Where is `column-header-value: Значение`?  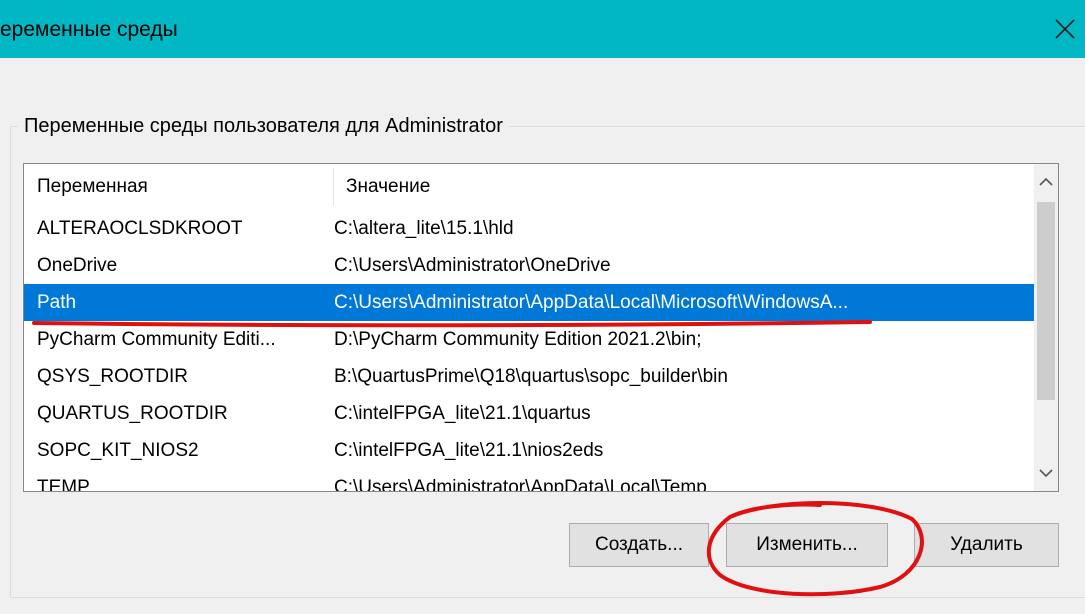
column-header-value: Значение is located at coordinates (388, 187).